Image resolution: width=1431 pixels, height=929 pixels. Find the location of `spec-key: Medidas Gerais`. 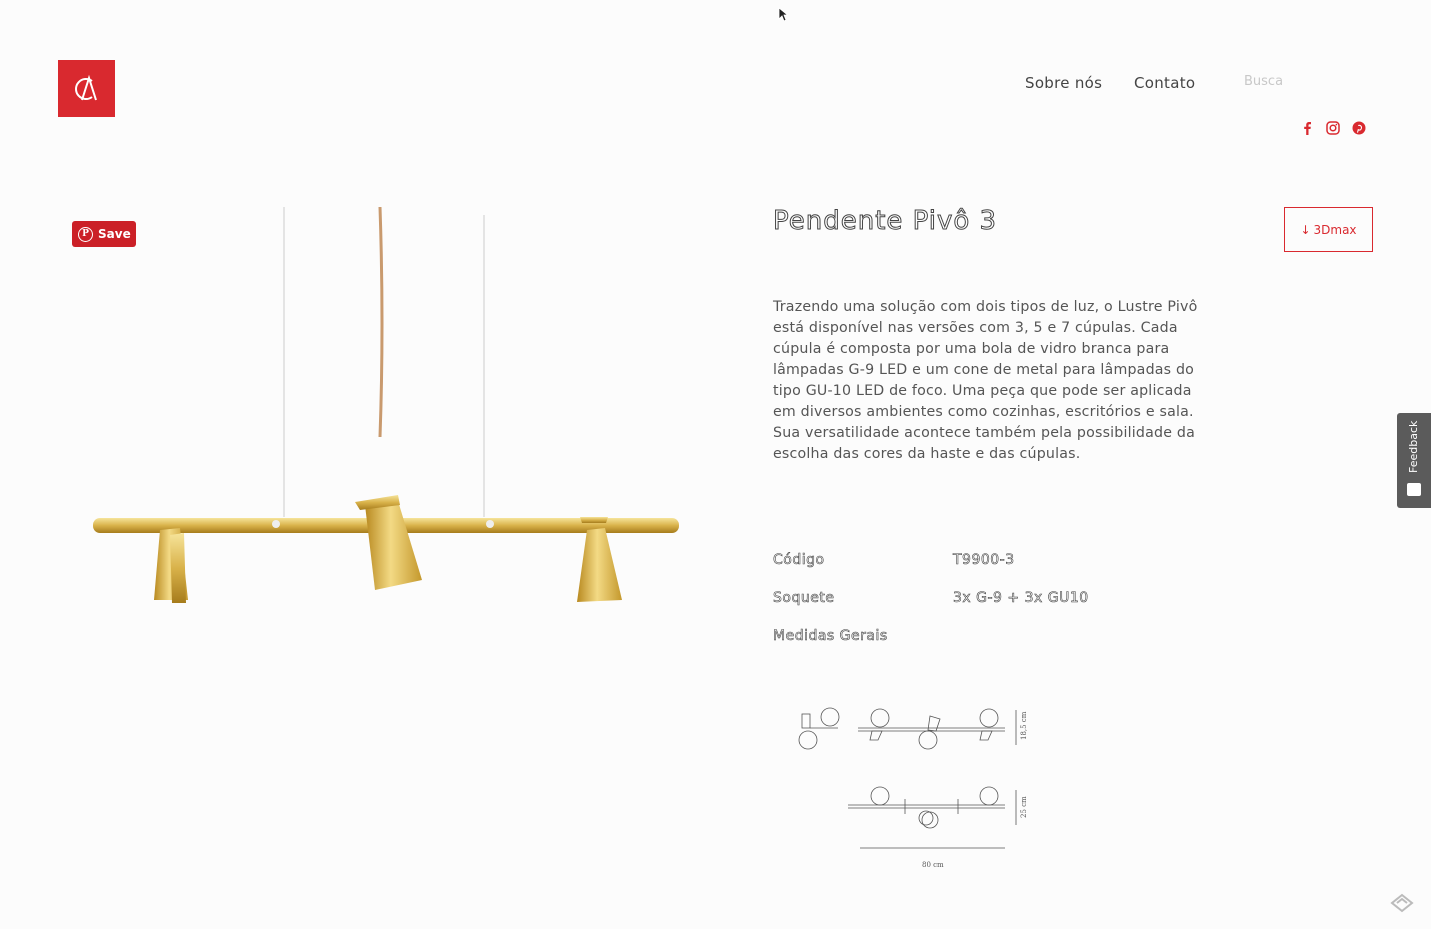

spec-key: Medidas Gerais is located at coordinates (830, 636).